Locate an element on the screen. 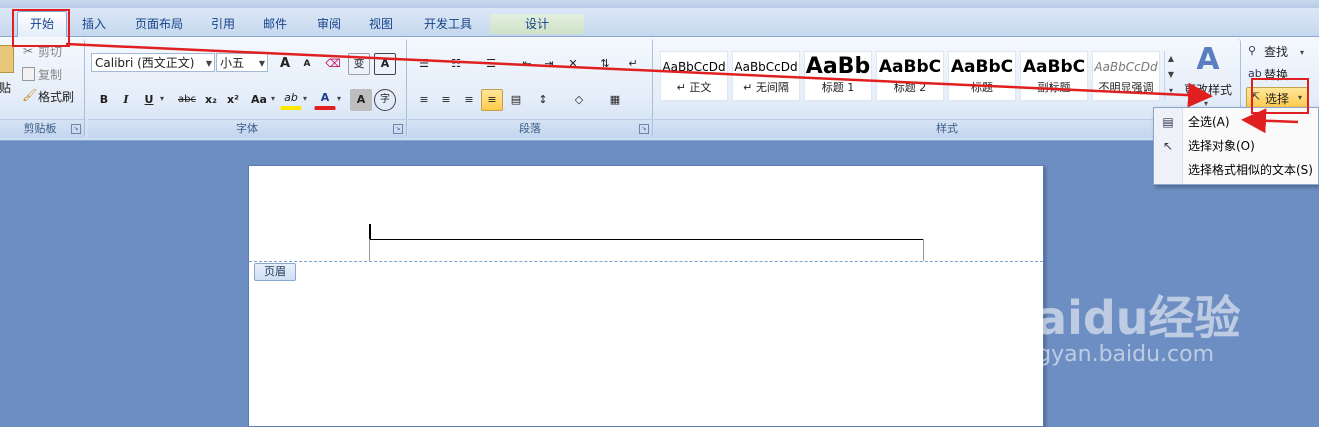 The height and width of the screenshot is (427, 1319). baidu-watermark: Baidu经验 jingyan.baidu.com is located at coordinates (1141, 322).